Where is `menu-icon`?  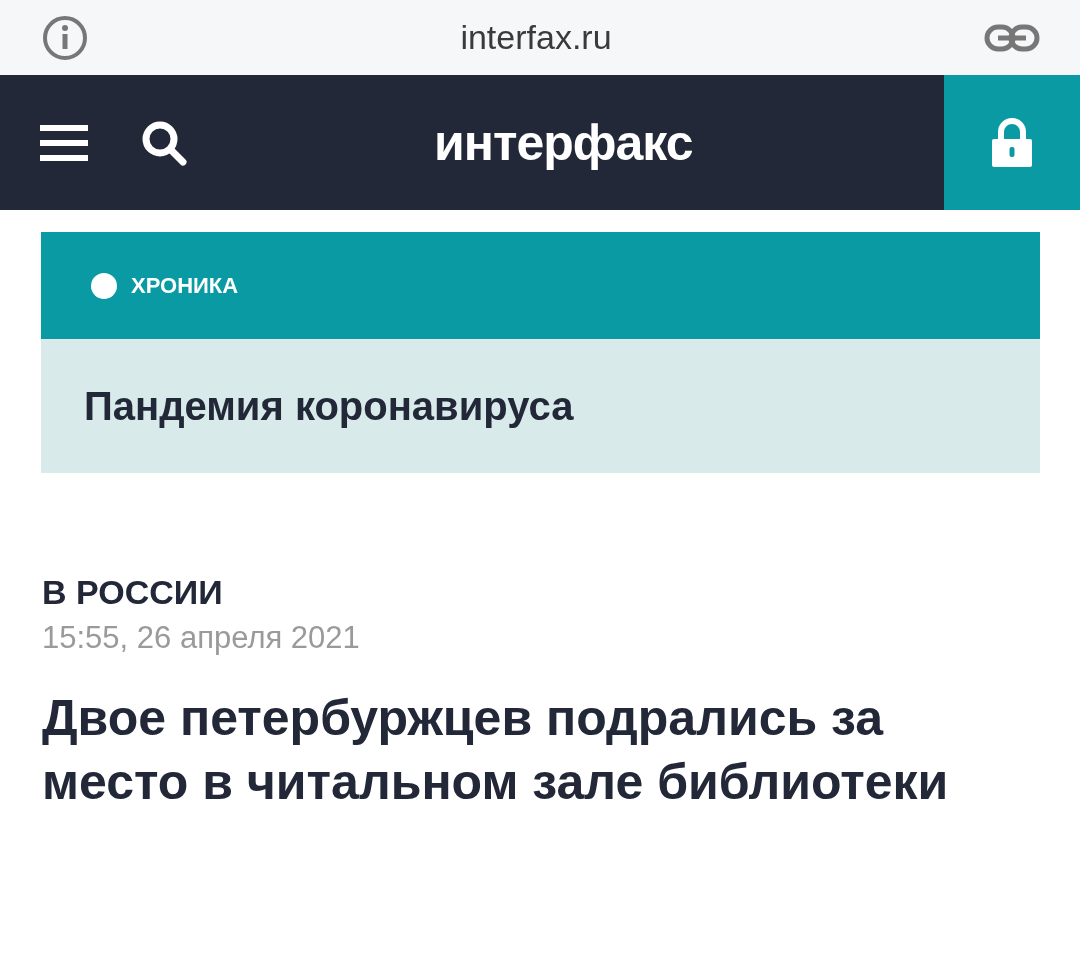 menu-icon is located at coordinates (64, 142).